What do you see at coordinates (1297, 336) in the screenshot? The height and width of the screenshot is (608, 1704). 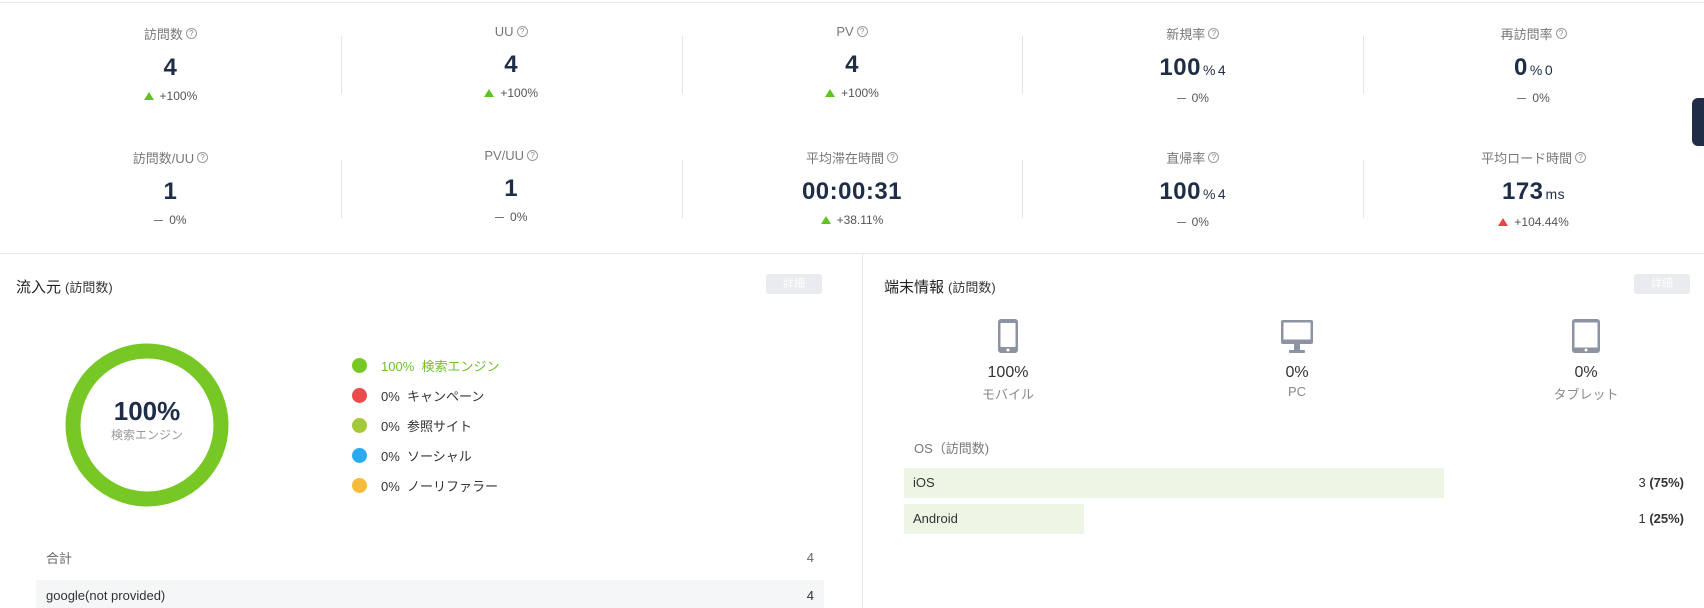 I see `monitor-icon` at bounding box center [1297, 336].